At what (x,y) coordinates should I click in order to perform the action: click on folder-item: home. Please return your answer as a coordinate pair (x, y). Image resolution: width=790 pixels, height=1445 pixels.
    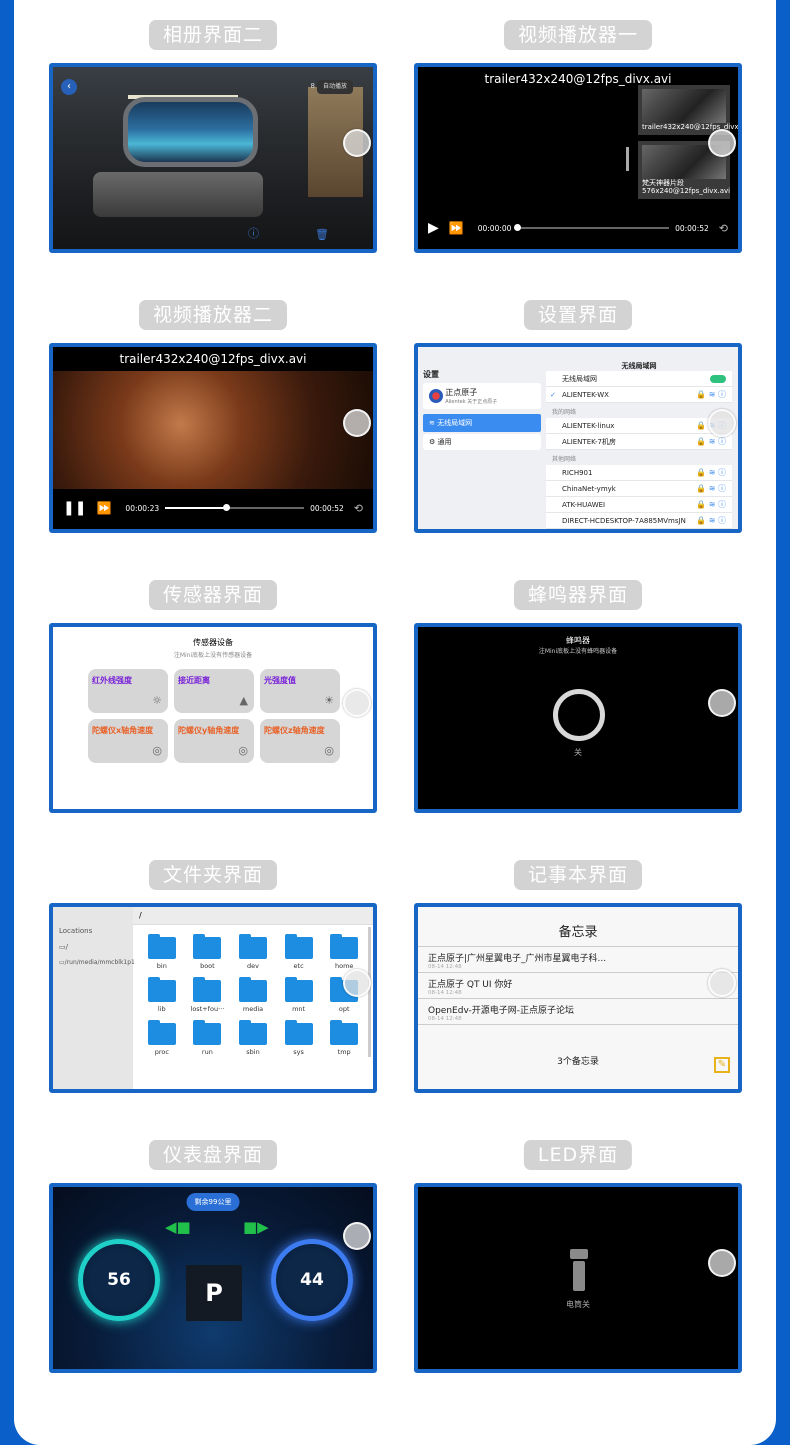
    Looking at the image, I should click on (344, 952).